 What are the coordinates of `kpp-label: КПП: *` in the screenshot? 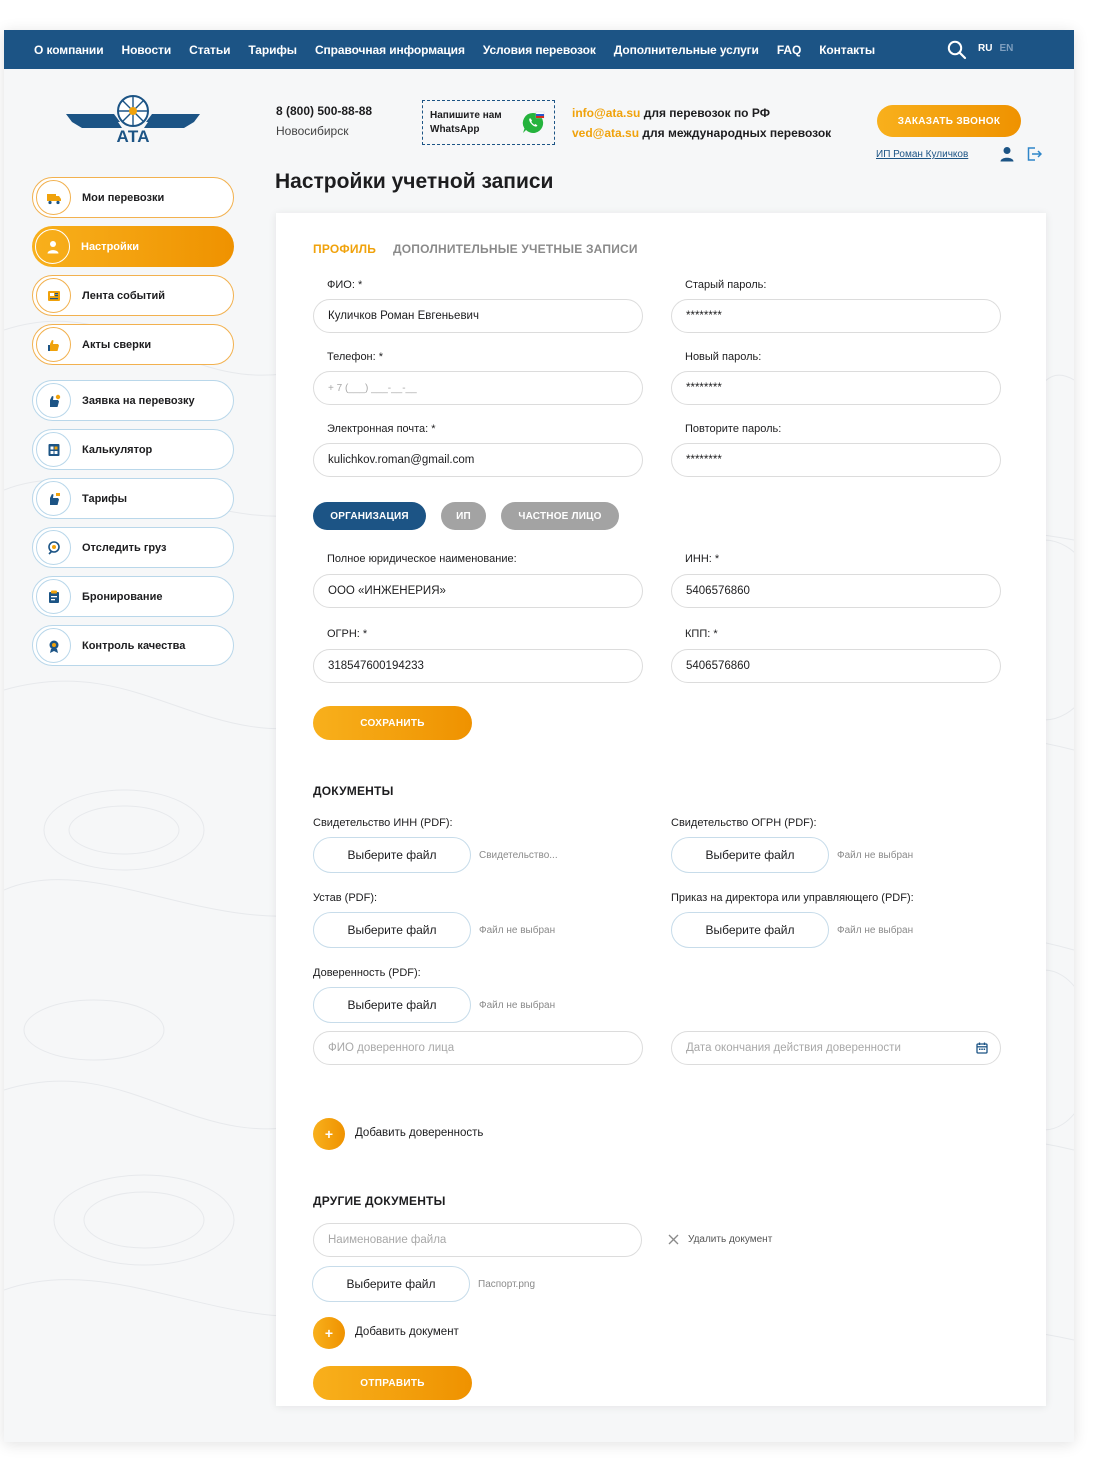 It's located at (701, 634).